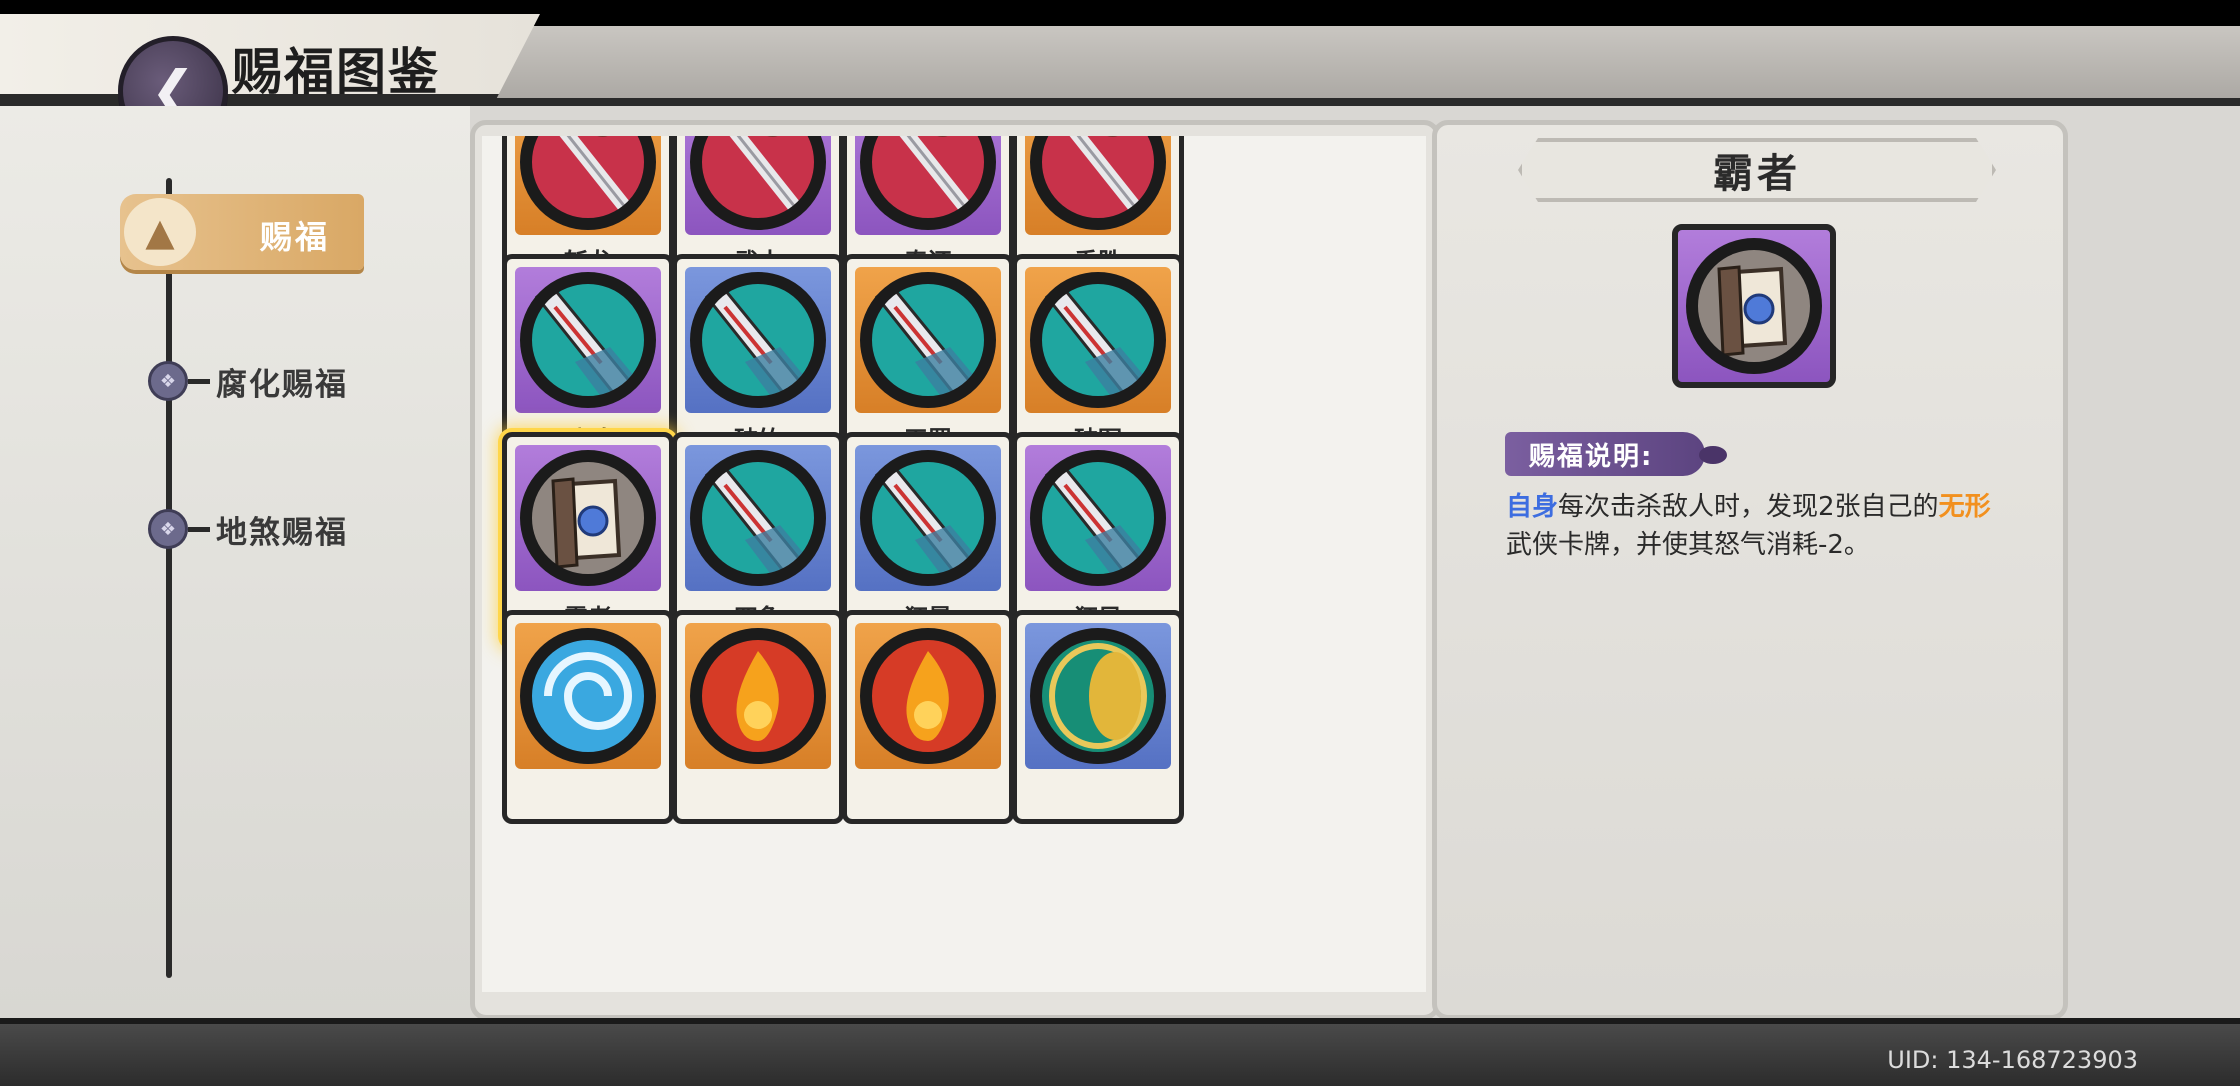 This screenshot has width=2240, height=1086. Describe the element at coordinates (1098, 696) in the screenshot. I see `drum-icon` at that location.